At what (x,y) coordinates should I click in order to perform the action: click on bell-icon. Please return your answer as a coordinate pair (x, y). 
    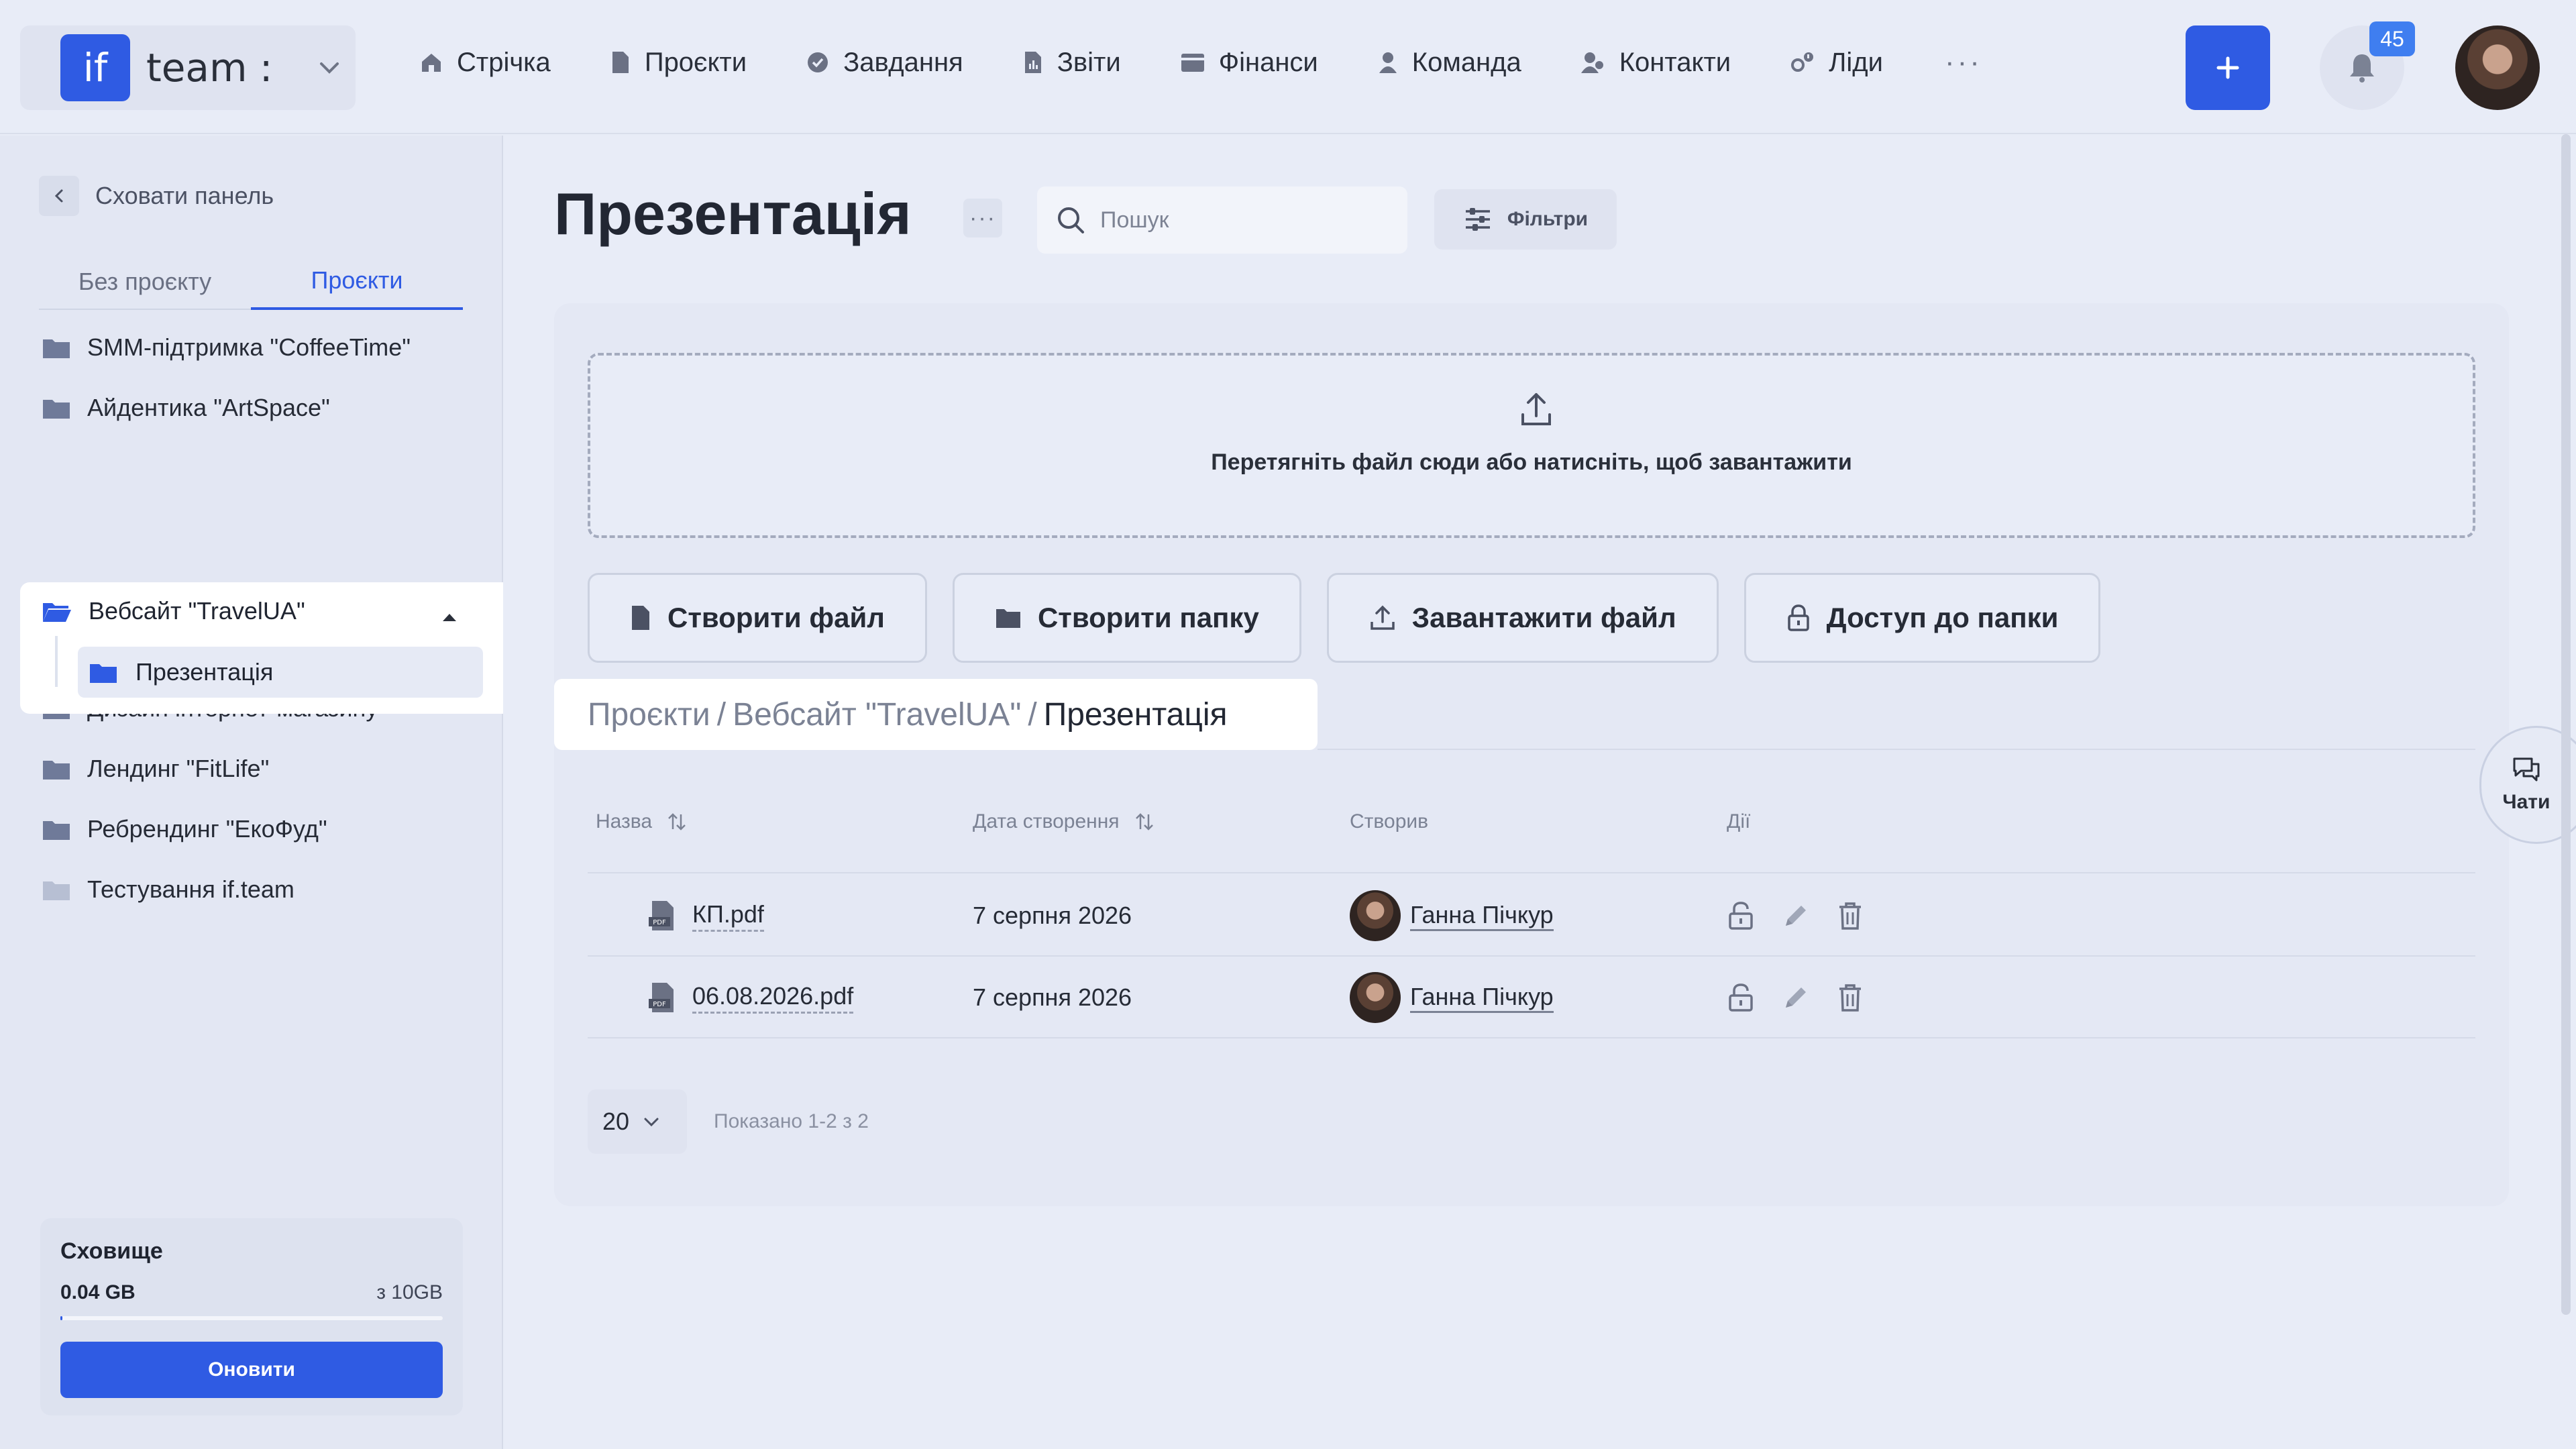
    Looking at the image, I should click on (2362, 68).